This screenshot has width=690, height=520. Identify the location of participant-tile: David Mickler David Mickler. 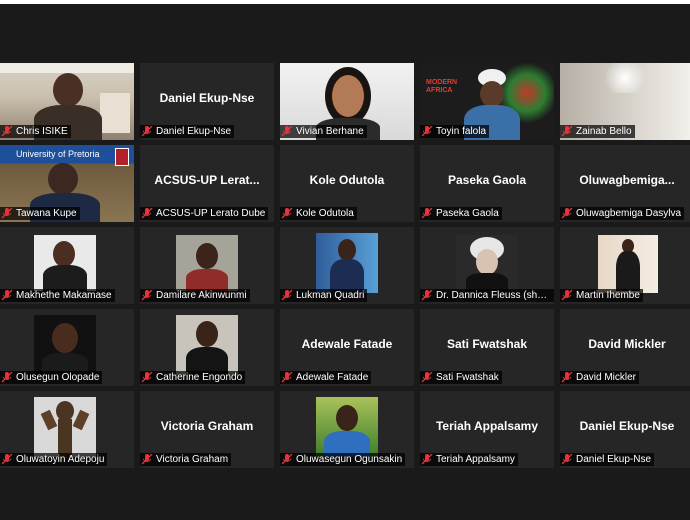
(625, 347).